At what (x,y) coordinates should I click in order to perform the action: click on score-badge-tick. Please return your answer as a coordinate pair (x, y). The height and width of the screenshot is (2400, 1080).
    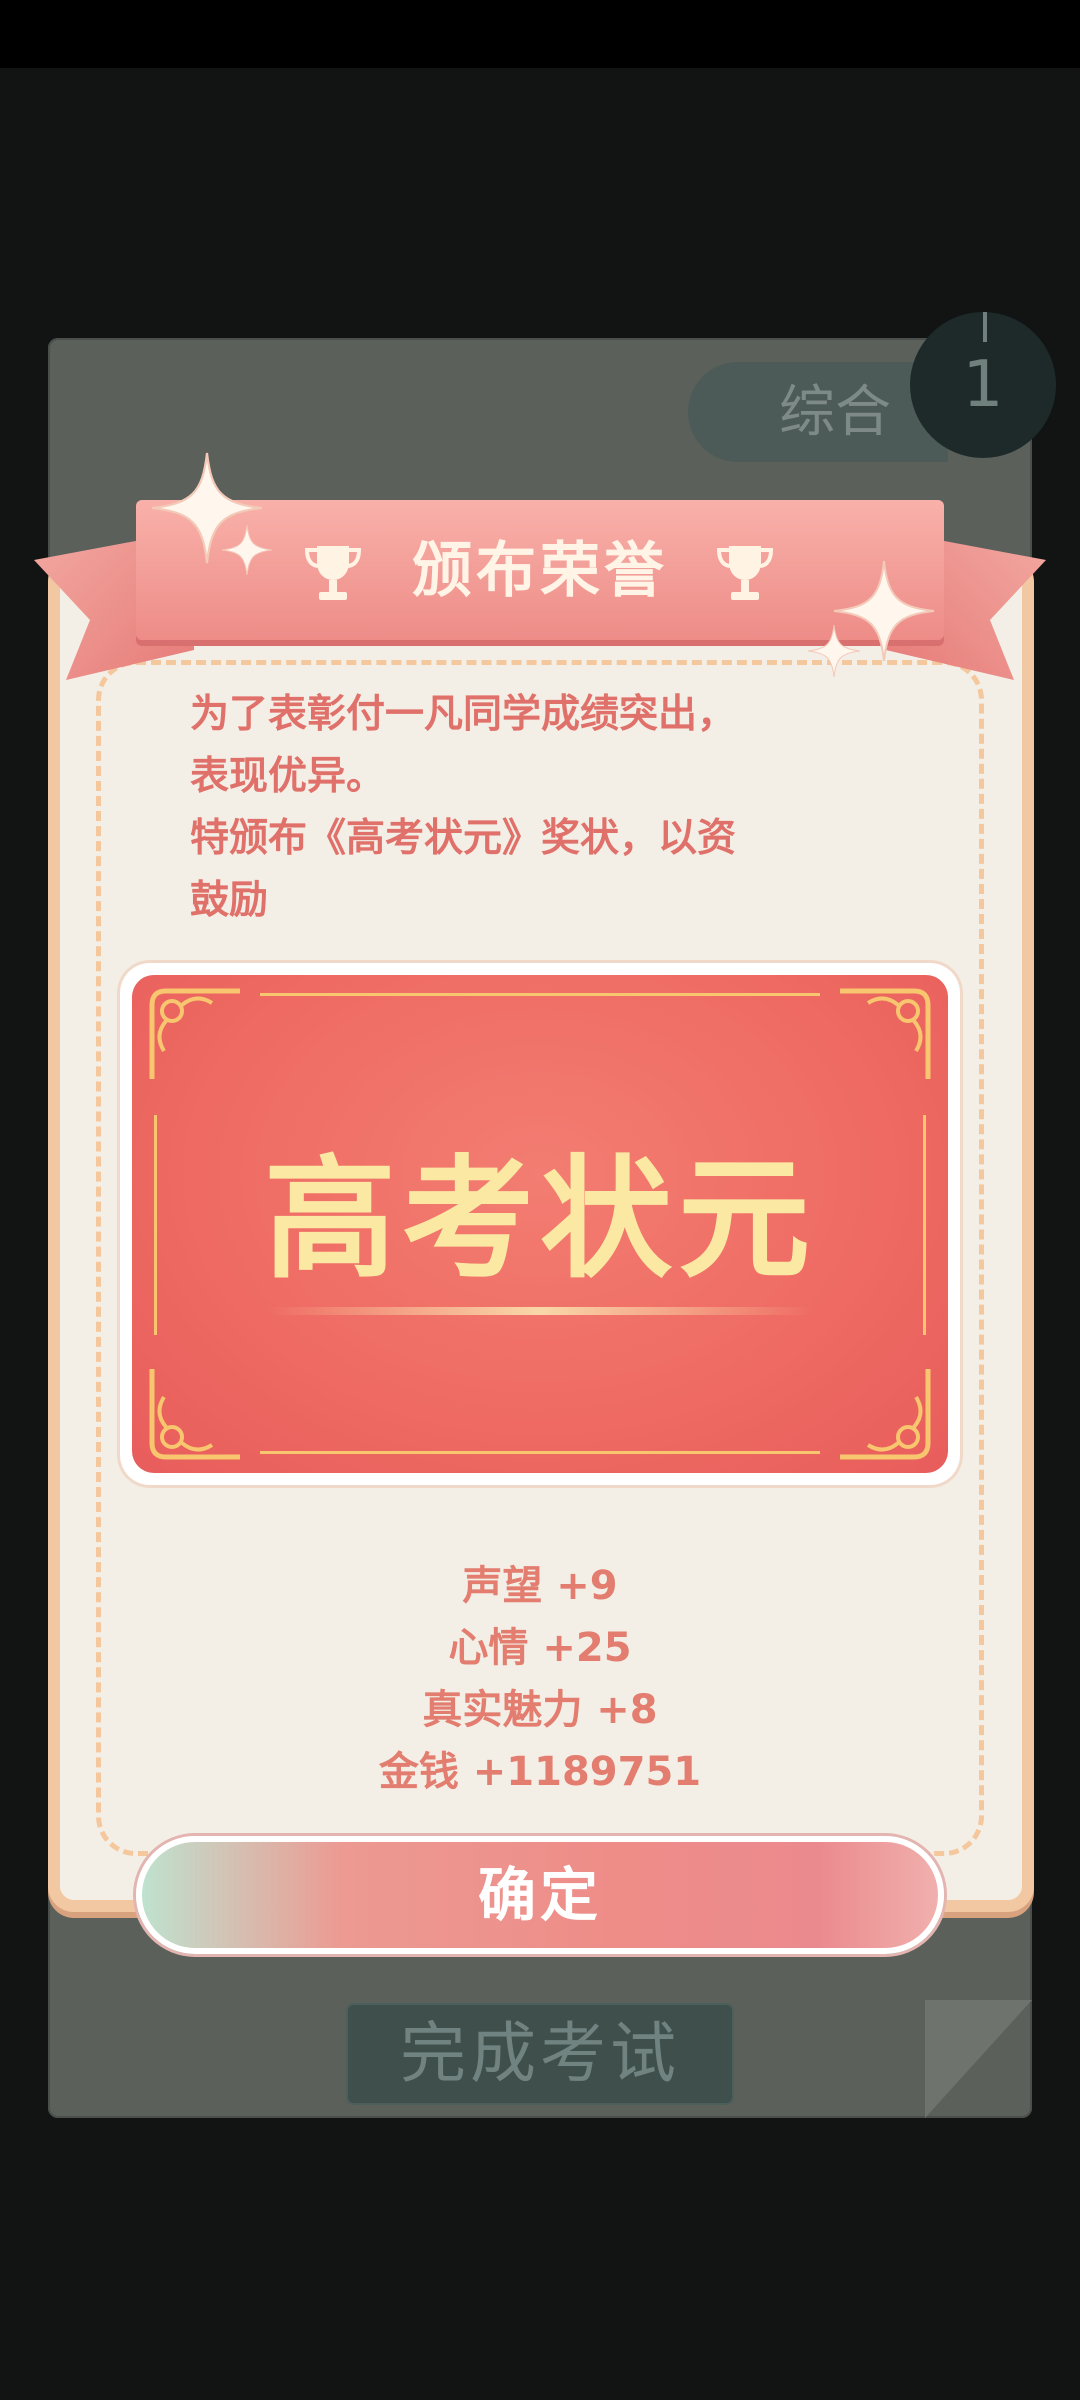
    Looking at the image, I should click on (985, 327).